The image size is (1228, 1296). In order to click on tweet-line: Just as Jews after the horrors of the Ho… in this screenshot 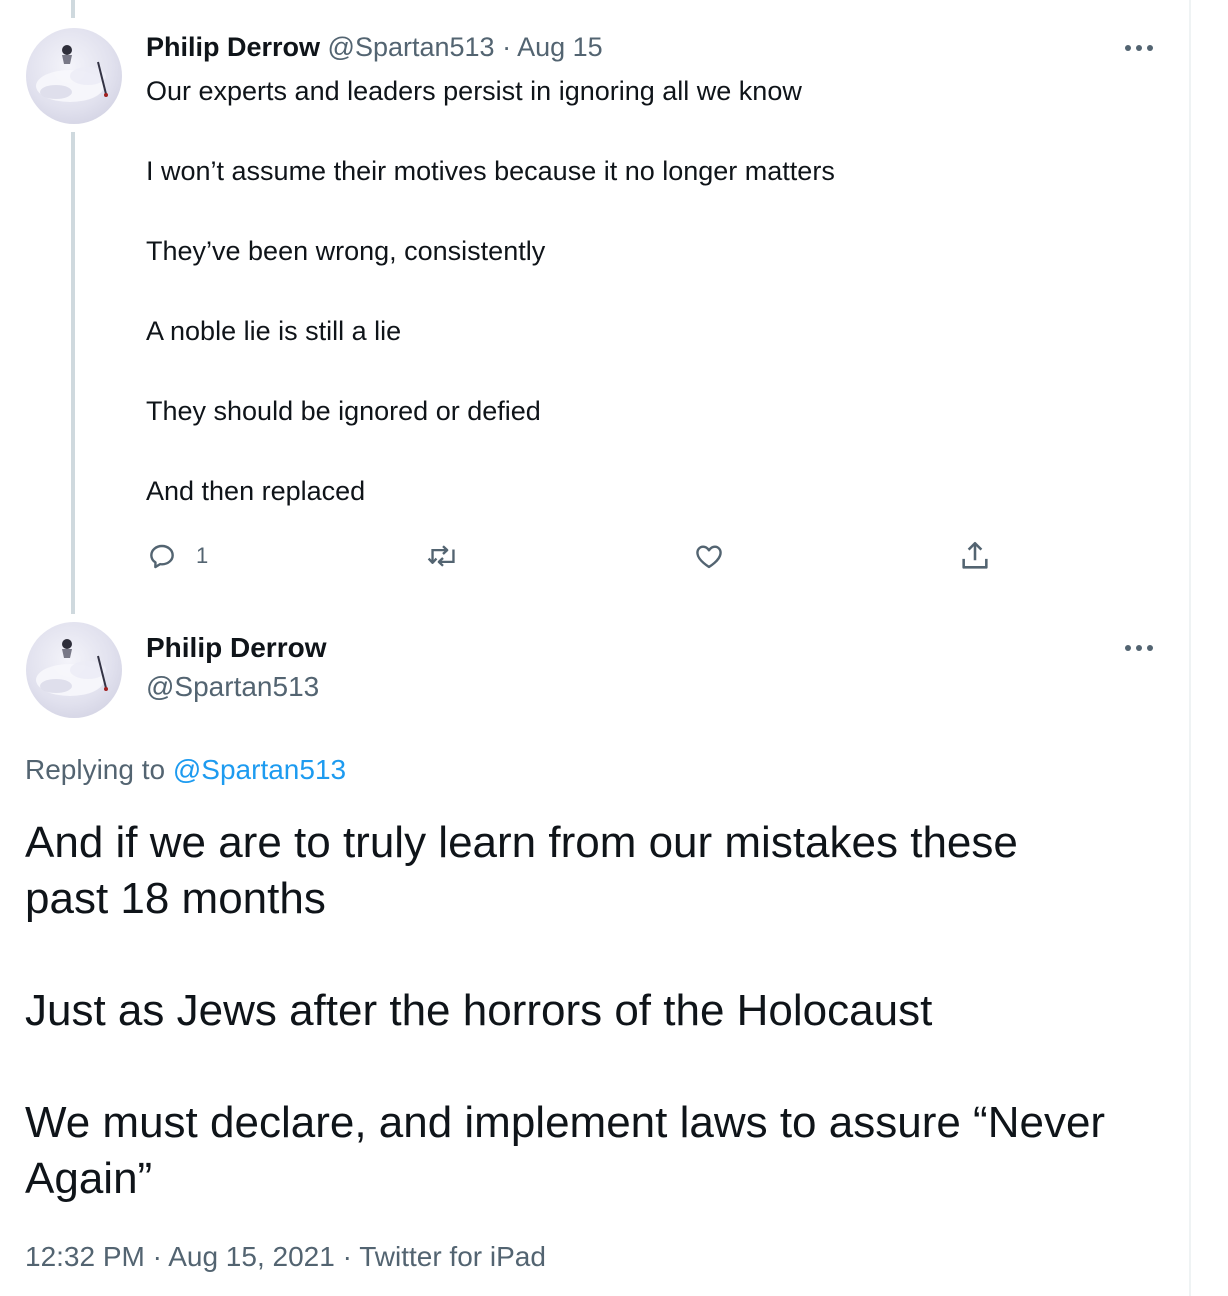, I will do `click(479, 1010)`.